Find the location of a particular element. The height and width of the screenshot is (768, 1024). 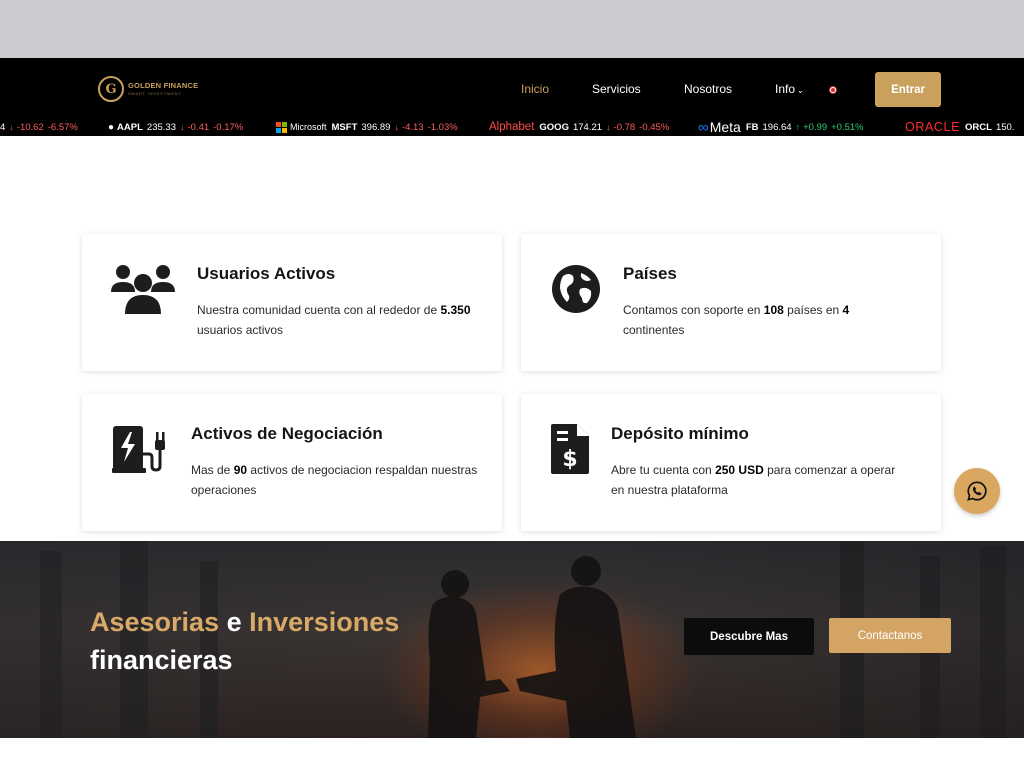

brand-logo: G GOLDEN FINANCE SMART INVESTMENT is located at coordinates (148, 89).